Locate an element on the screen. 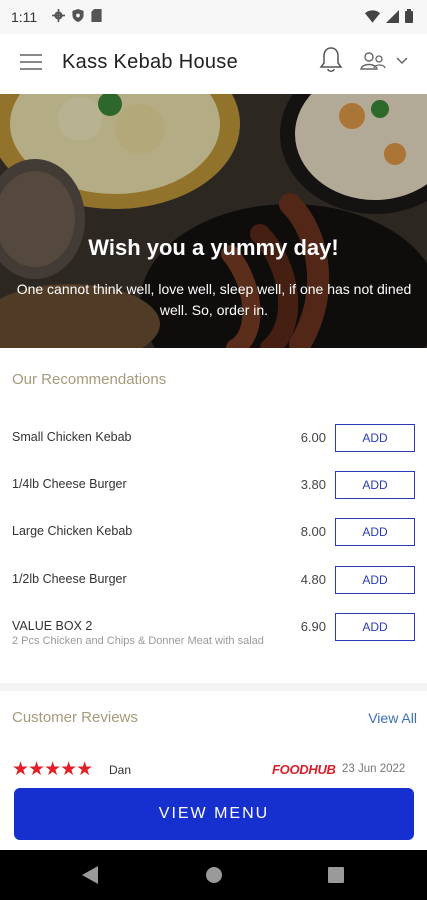 The width and height of the screenshot is (427, 900). shield-icon is located at coordinates (78, 15).